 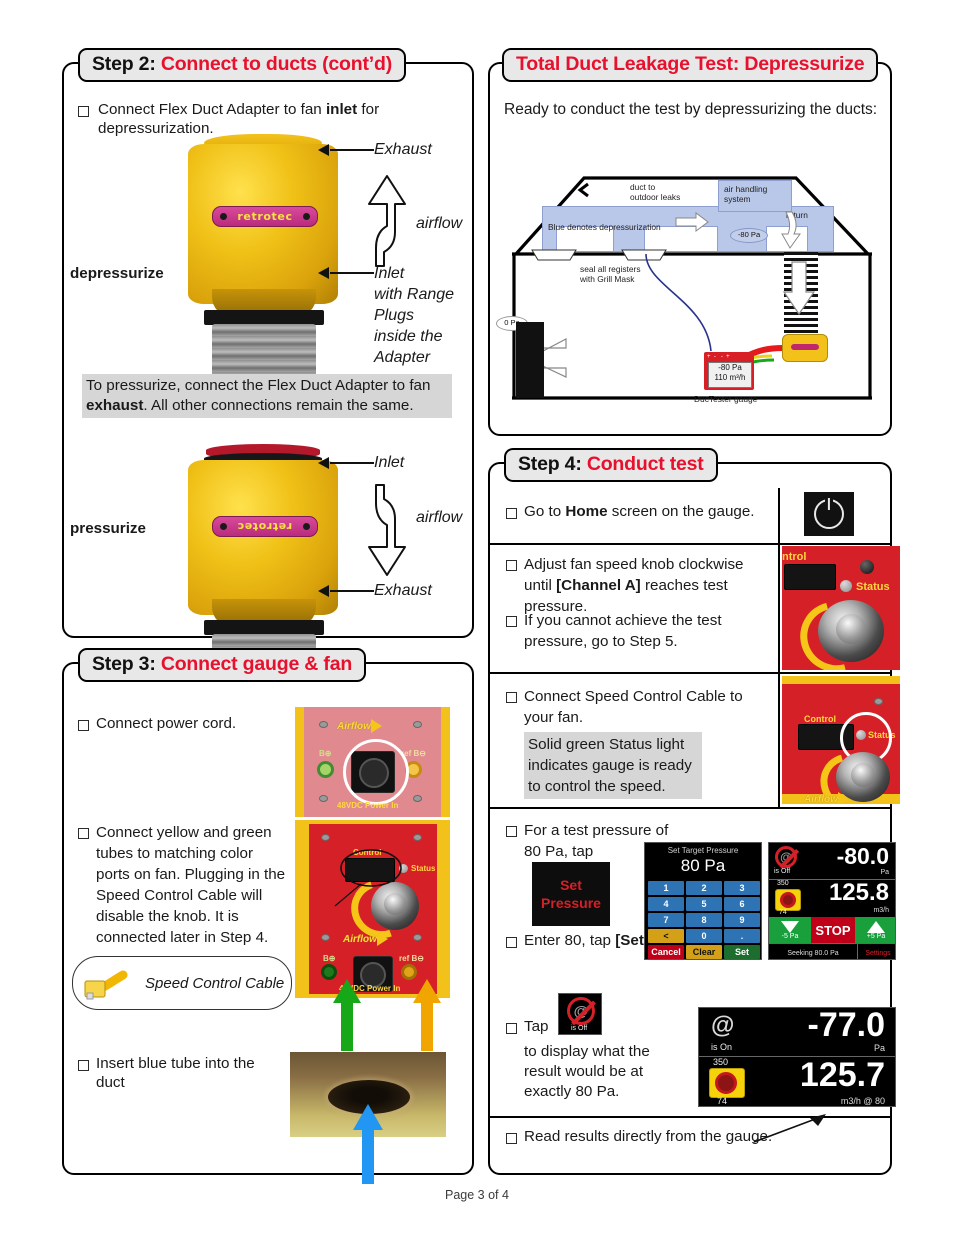 I want to click on fan-power-panel-photo: Airflow B⊕ ref B⊖ 48VDC Power In, so click(x=372, y=762).